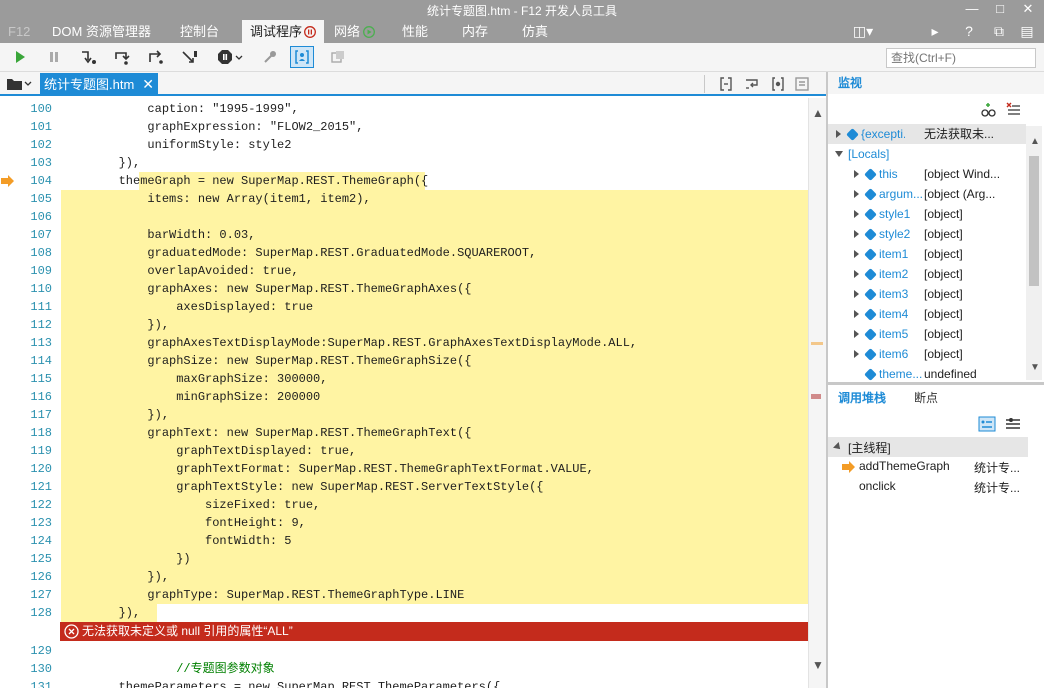 The image size is (1044, 688). I want to click on source-map-icon, so click(778, 85).